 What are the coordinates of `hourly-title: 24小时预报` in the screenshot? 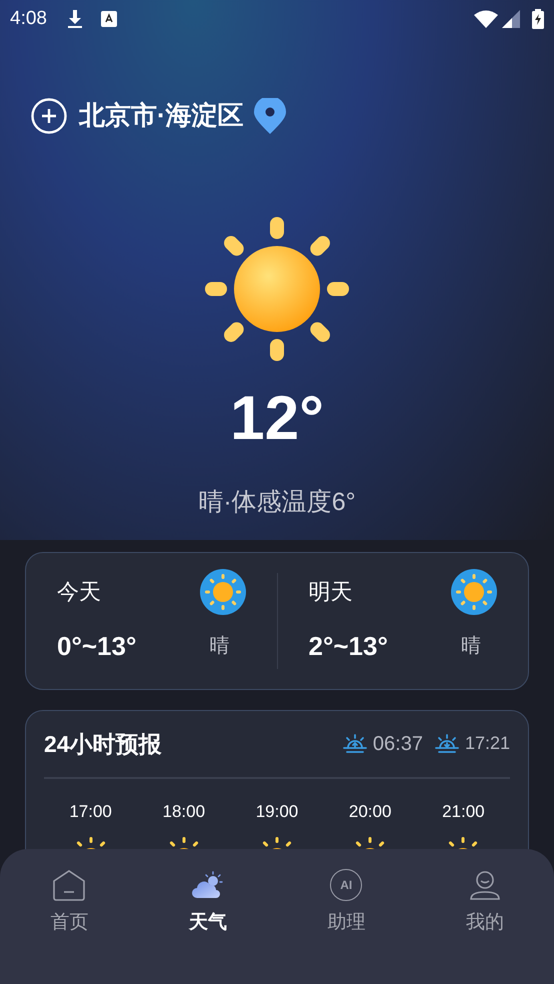 It's located at (103, 744).